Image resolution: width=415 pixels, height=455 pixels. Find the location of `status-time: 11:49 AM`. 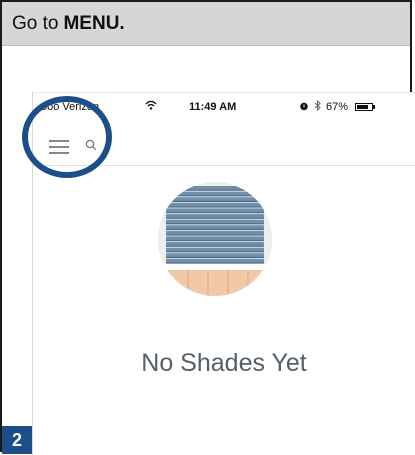

status-time: 11:49 AM is located at coordinates (213, 107).